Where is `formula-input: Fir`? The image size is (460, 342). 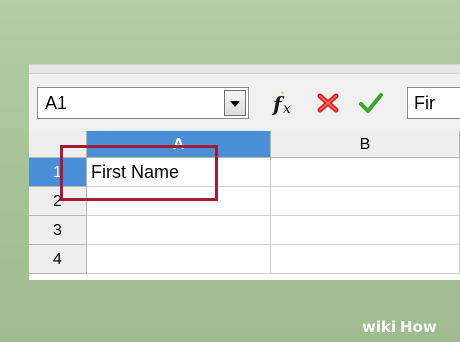
formula-input: Fir is located at coordinates (433, 103).